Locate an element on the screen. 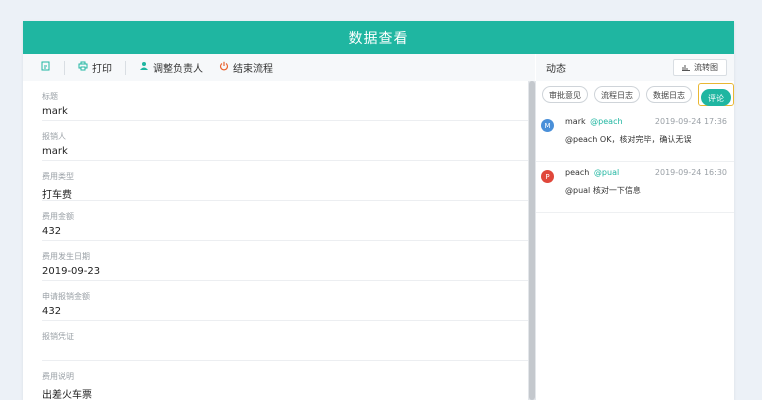 The height and width of the screenshot is (400, 762). user-icon is located at coordinates (144, 67).